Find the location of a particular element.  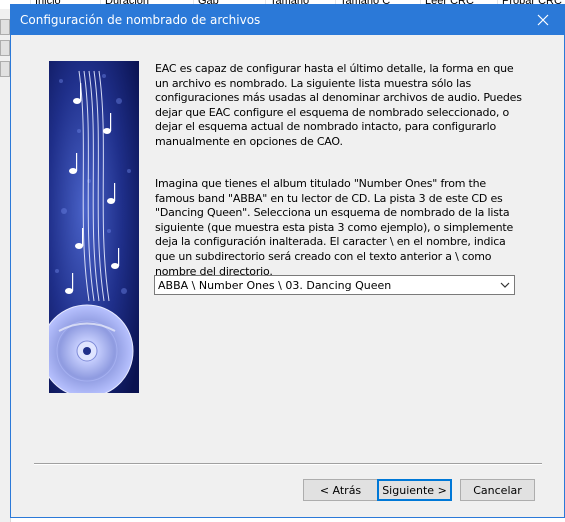

close-button is located at coordinates (543, 20).